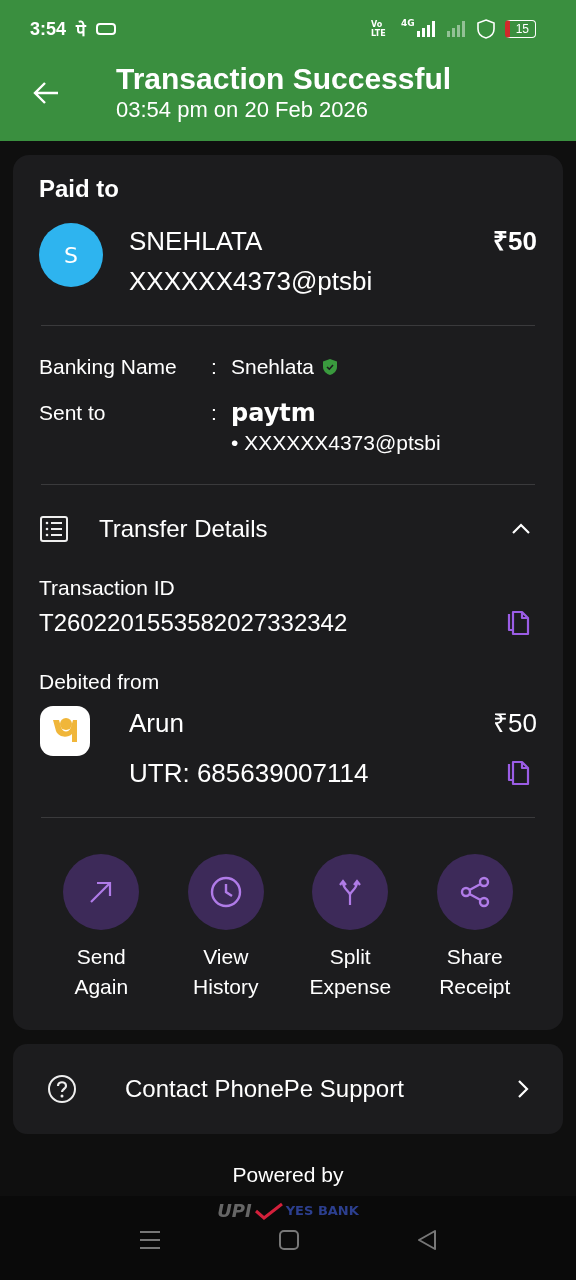 The width and height of the screenshot is (576, 1280). Describe the element at coordinates (475, 972) in the screenshot. I see `action-label: Share Receipt` at that location.